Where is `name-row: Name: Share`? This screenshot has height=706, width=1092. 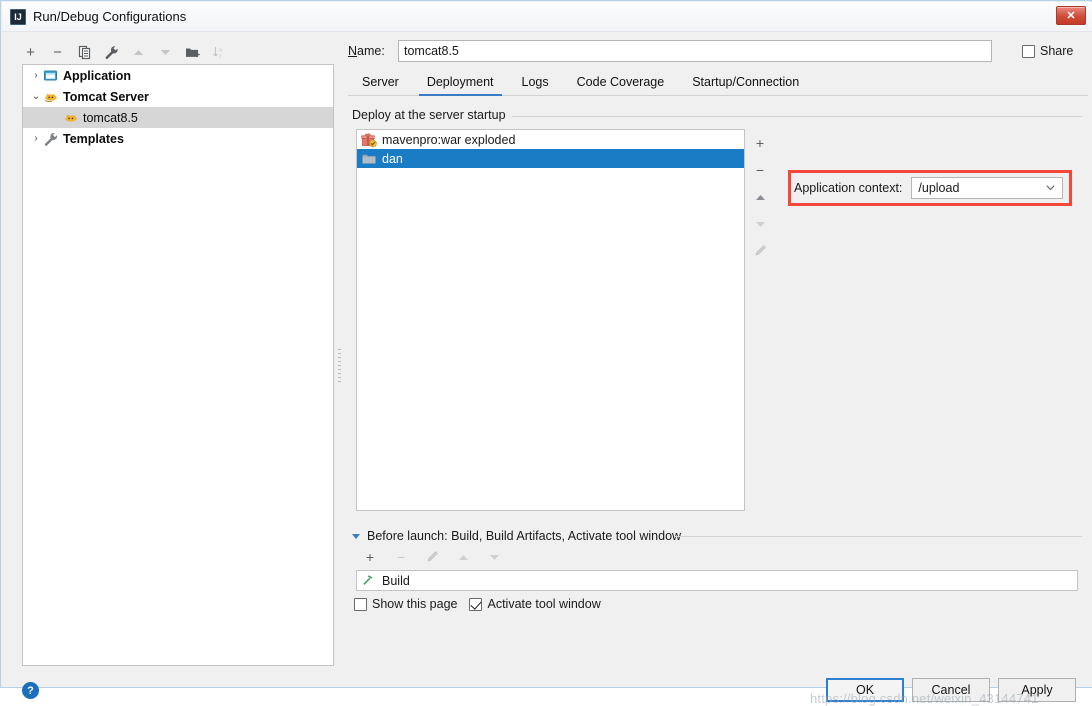
name-row: Name: Share is located at coordinates (718, 51).